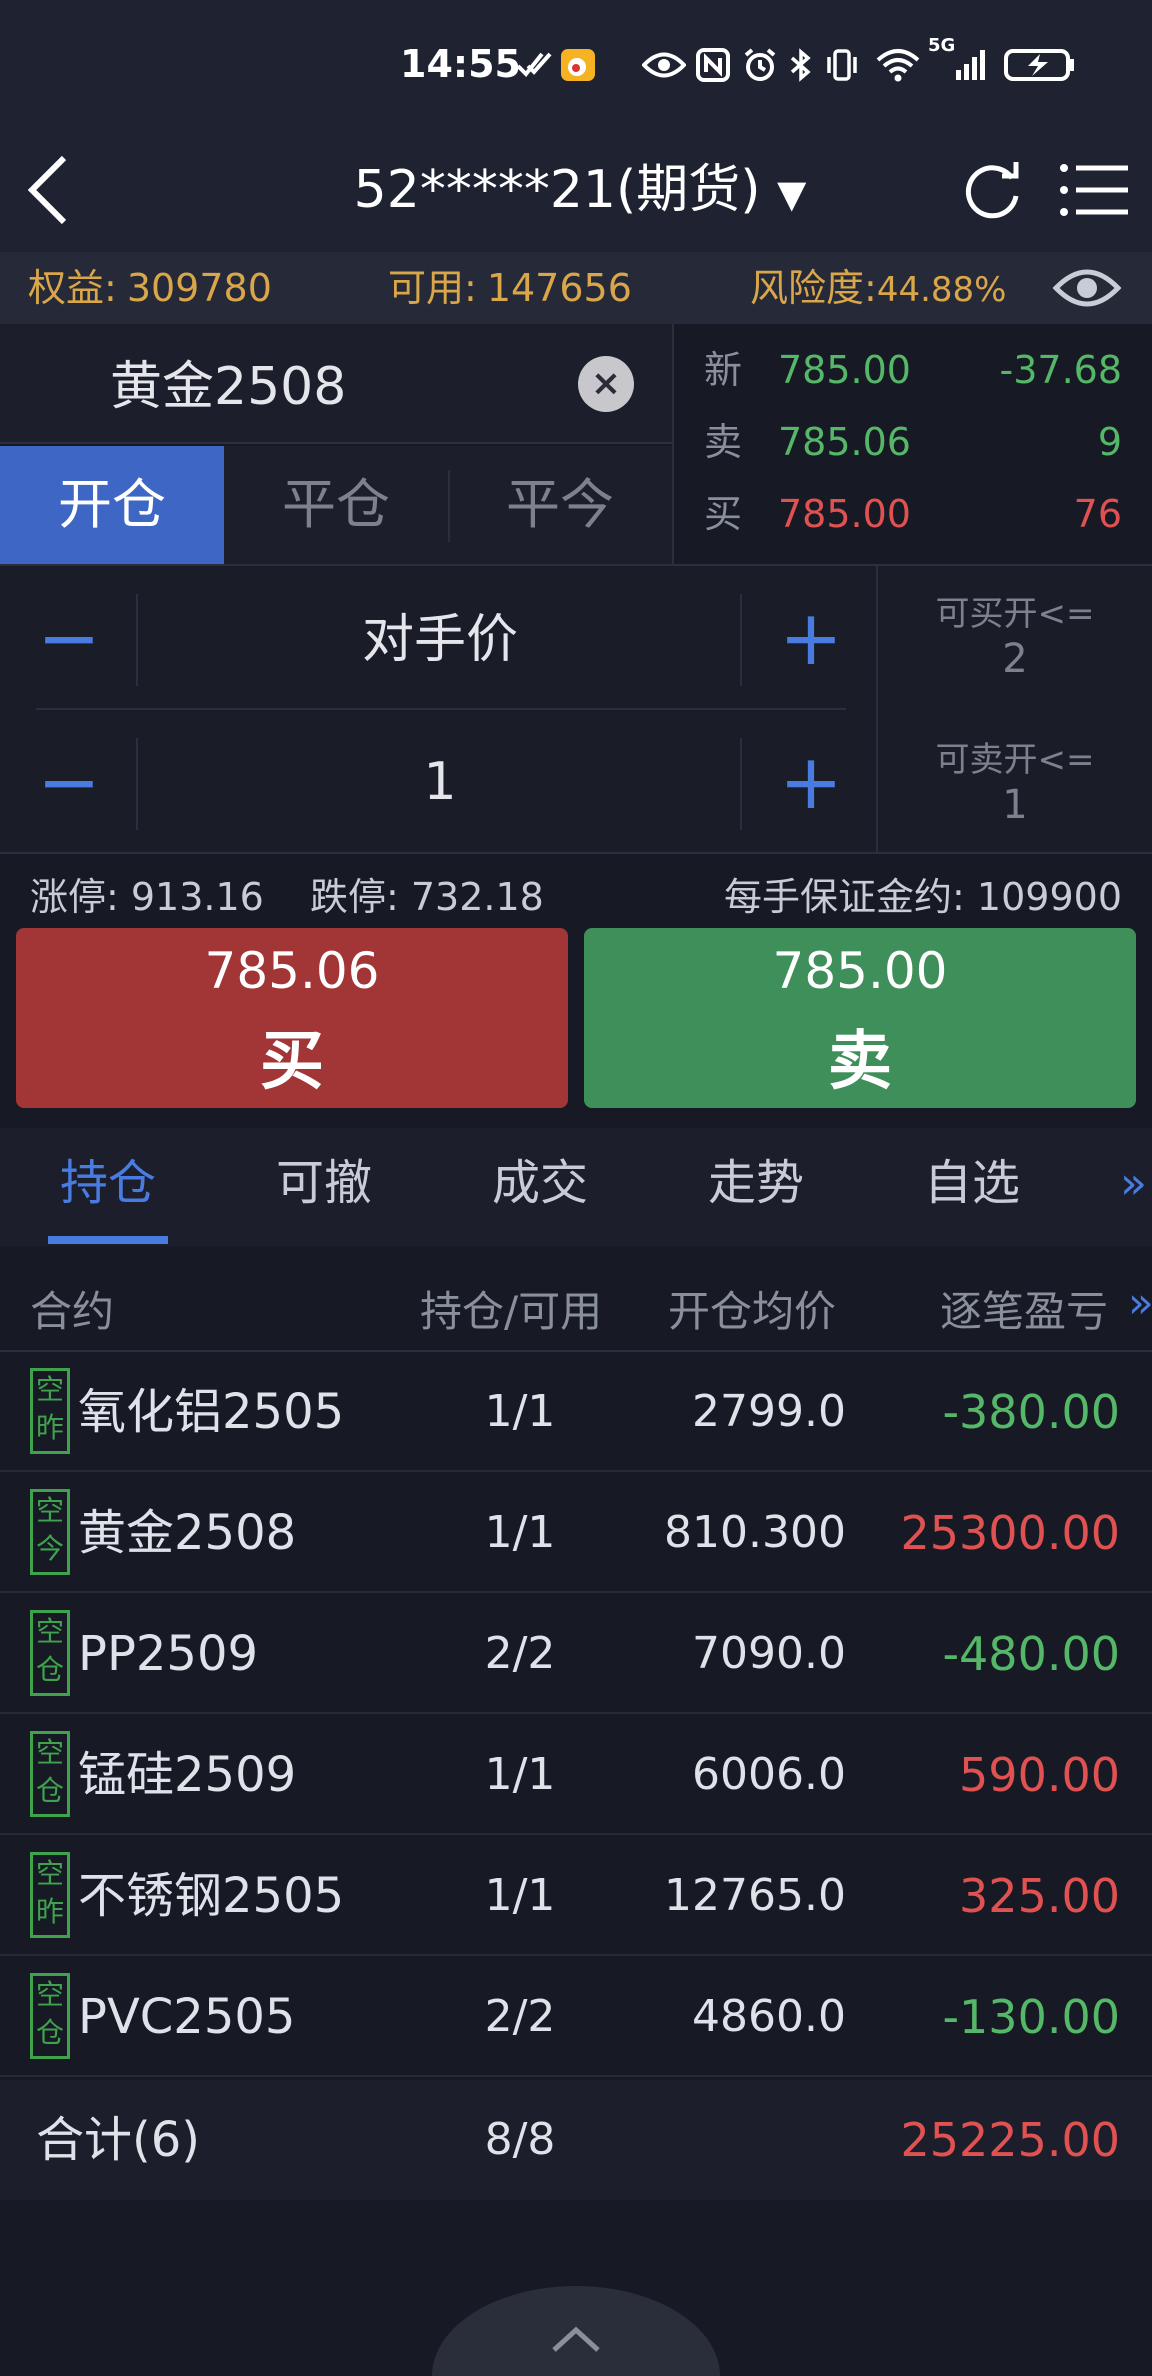 The height and width of the screenshot is (2376, 1152). What do you see at coordinates (292, 1018) in the screenshot?
I see `buy-button: 785.06 买` at bounding box center [292, 1018].